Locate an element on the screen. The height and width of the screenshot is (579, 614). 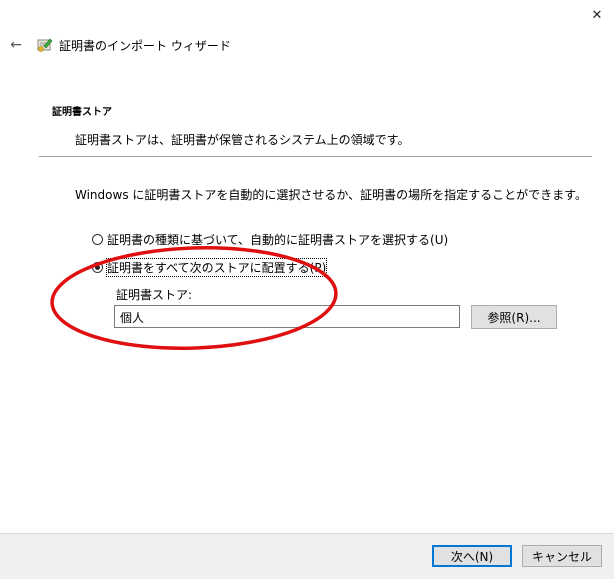
radio-manual-label: 証明書をすべて次のストアに配置する(P) is located at coordinates (216, 267).